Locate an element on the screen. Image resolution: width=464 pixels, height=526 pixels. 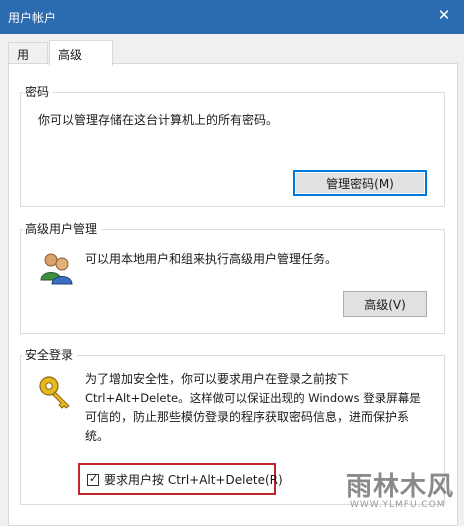
close-button: ✕ is located at coordinates (444, 15).